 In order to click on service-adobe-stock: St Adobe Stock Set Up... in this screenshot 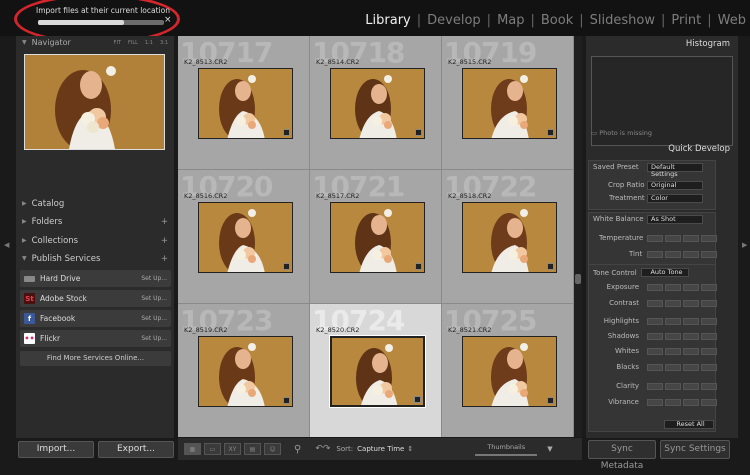, I will do `click(95, 298)`.